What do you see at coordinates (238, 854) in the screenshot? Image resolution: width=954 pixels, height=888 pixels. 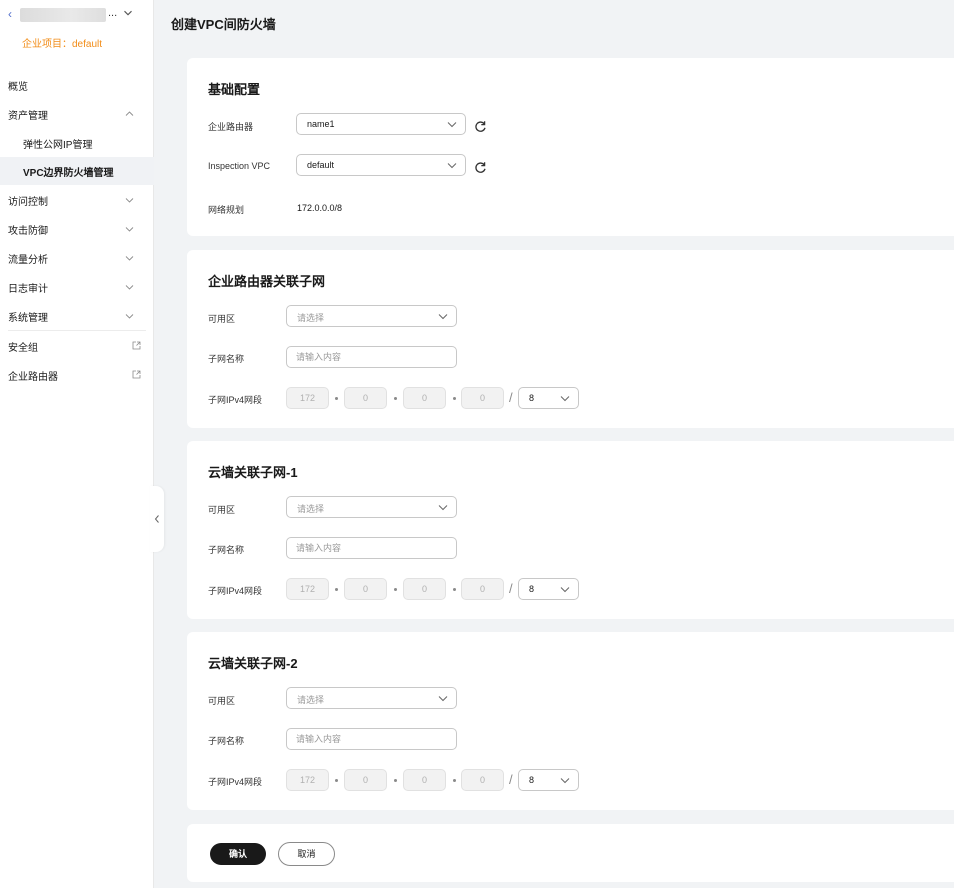 I see `confirm-button: 确认` at bounding box center [238, 854].